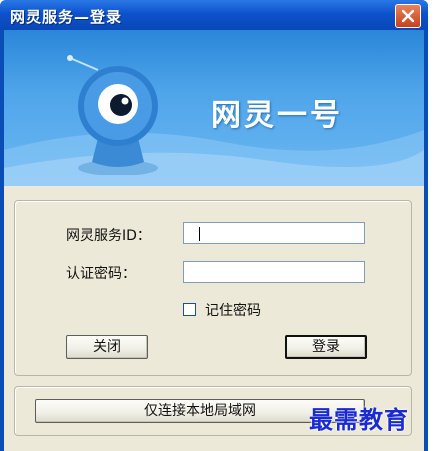  Describe the element at coordinates (274, 233) in the screenshot. I see `service-id-input` at that location.